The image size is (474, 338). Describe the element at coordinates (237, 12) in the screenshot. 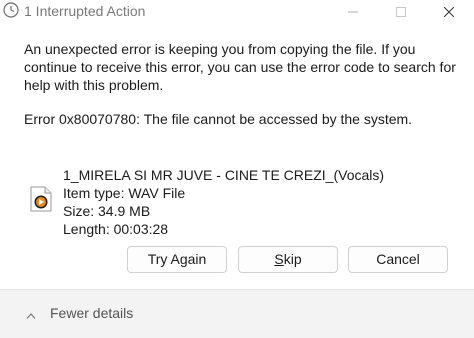

I see `title-bar: 1 Interrupted Action` at that location.